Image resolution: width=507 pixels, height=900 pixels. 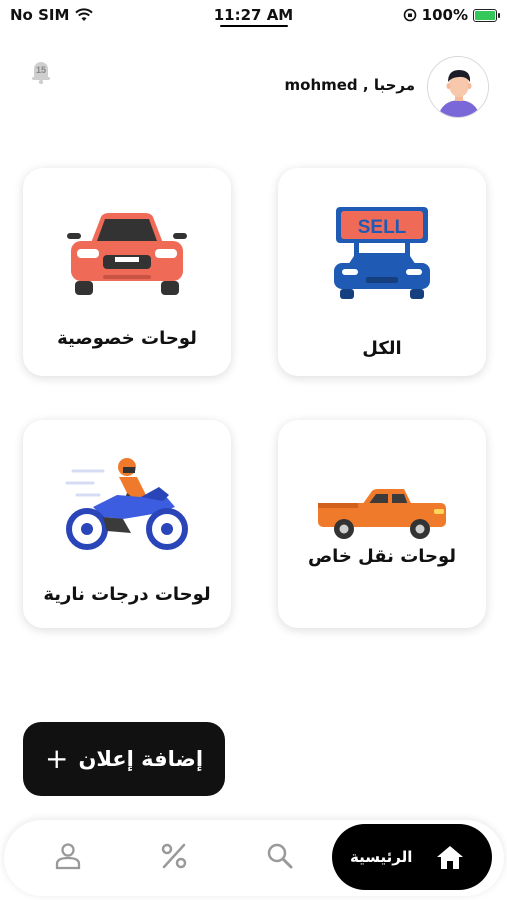 I want to click on plus-icon: +, so click(x=56, y=758).